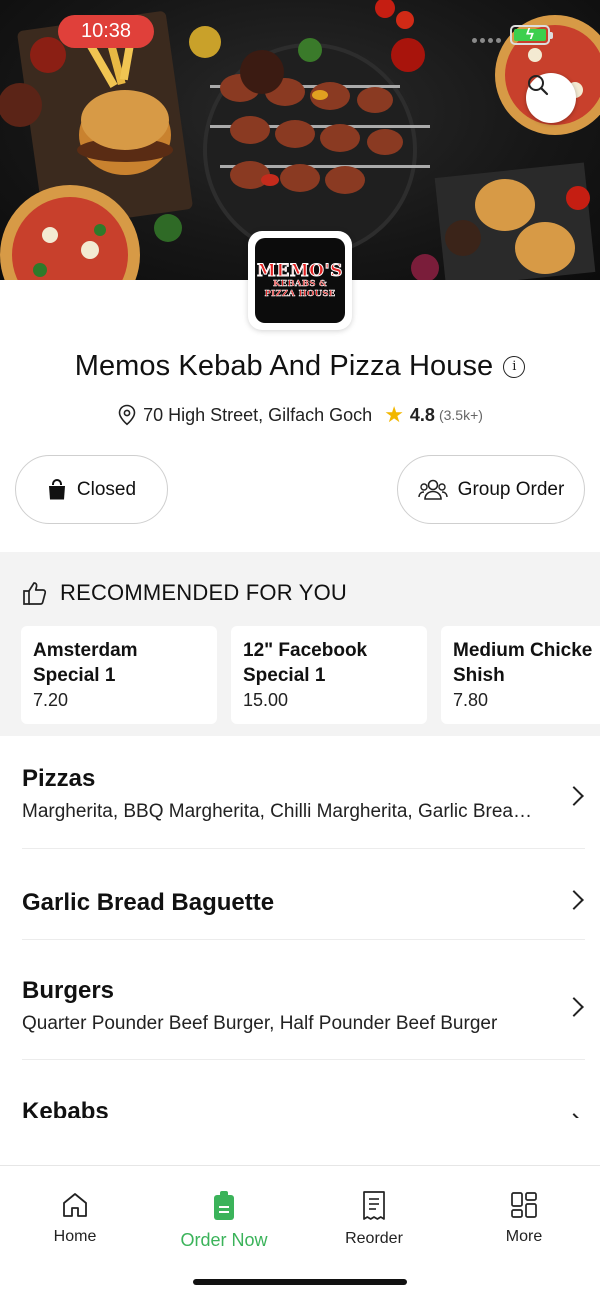  Describe the element at coordinates (75, 1205) in the screenshot. I see `home-icon` at that location.